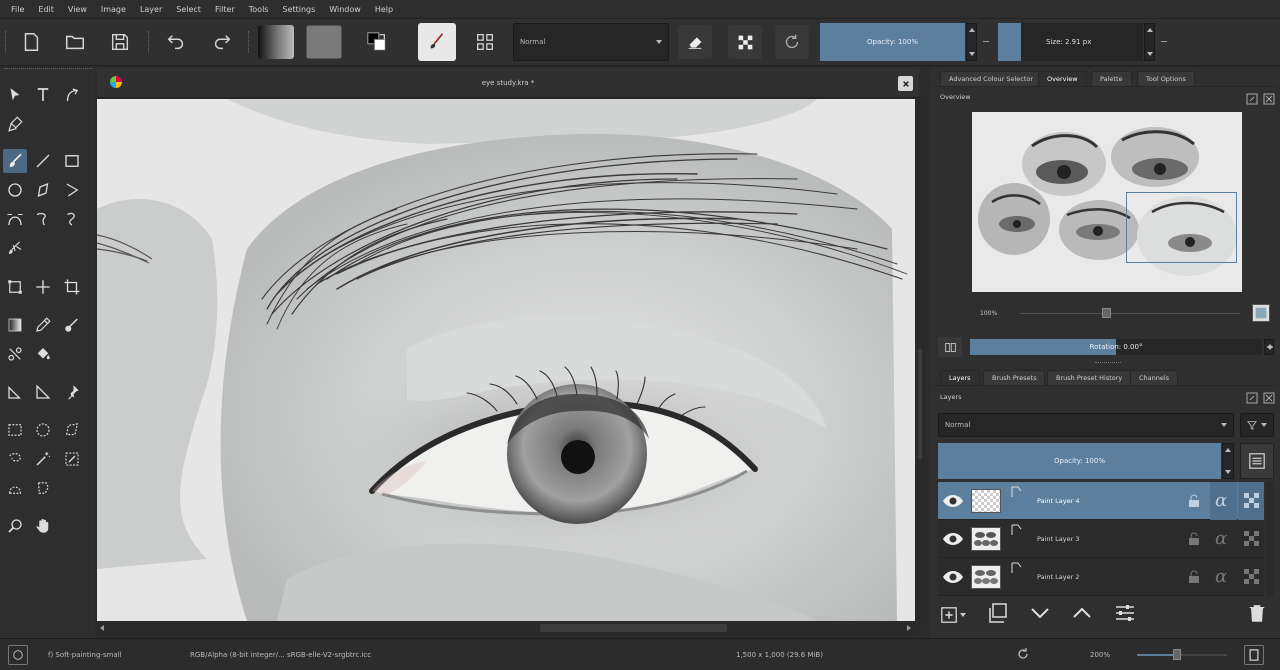 Image resolution: width=1280 pixels, height=670 pixels. Describe the element at coordinates (43, 526) in the screenshot. I see `pan-tool` at that location.